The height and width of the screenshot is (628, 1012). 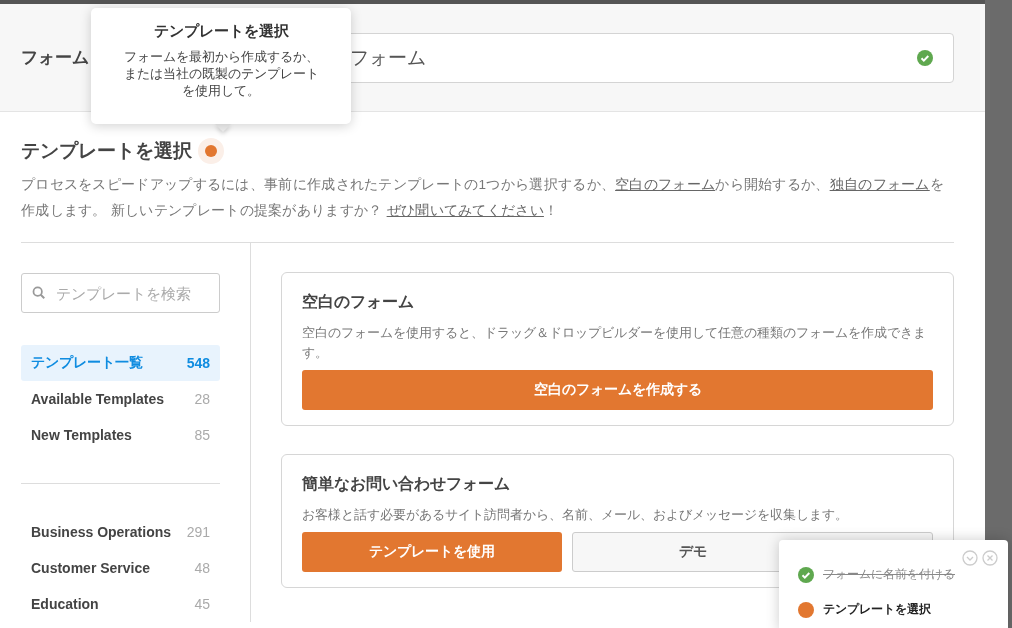 I want to click on form-name-label: フォーム, so click(x=55, y=58).